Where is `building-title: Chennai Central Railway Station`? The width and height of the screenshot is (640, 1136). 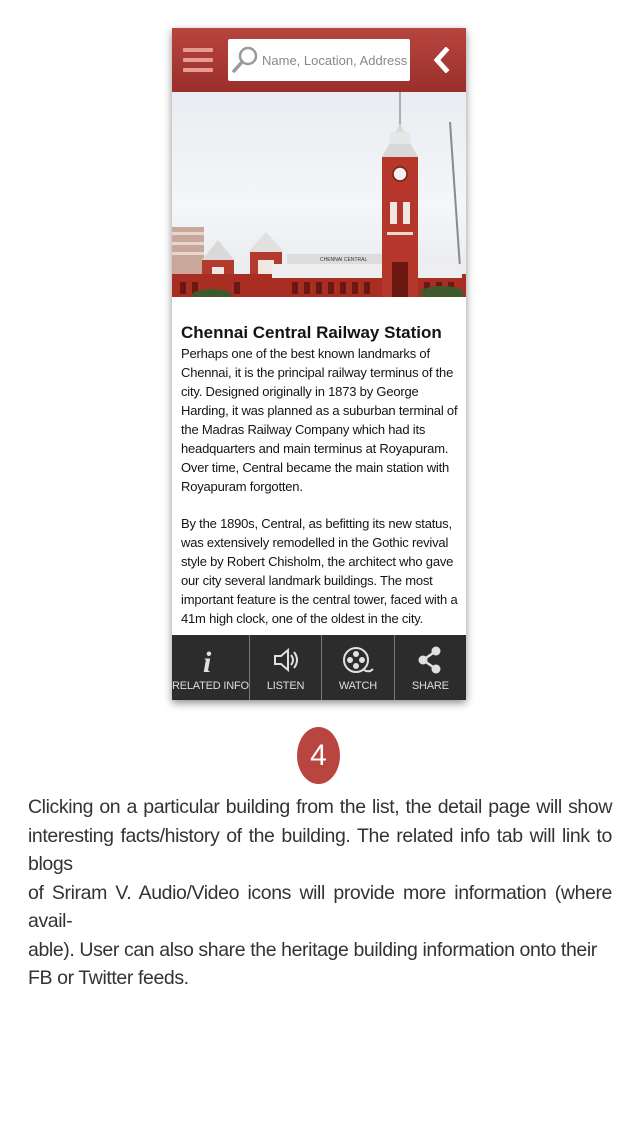 building-title: Chennai Central Railway Station is located at coordinates (311, 332).